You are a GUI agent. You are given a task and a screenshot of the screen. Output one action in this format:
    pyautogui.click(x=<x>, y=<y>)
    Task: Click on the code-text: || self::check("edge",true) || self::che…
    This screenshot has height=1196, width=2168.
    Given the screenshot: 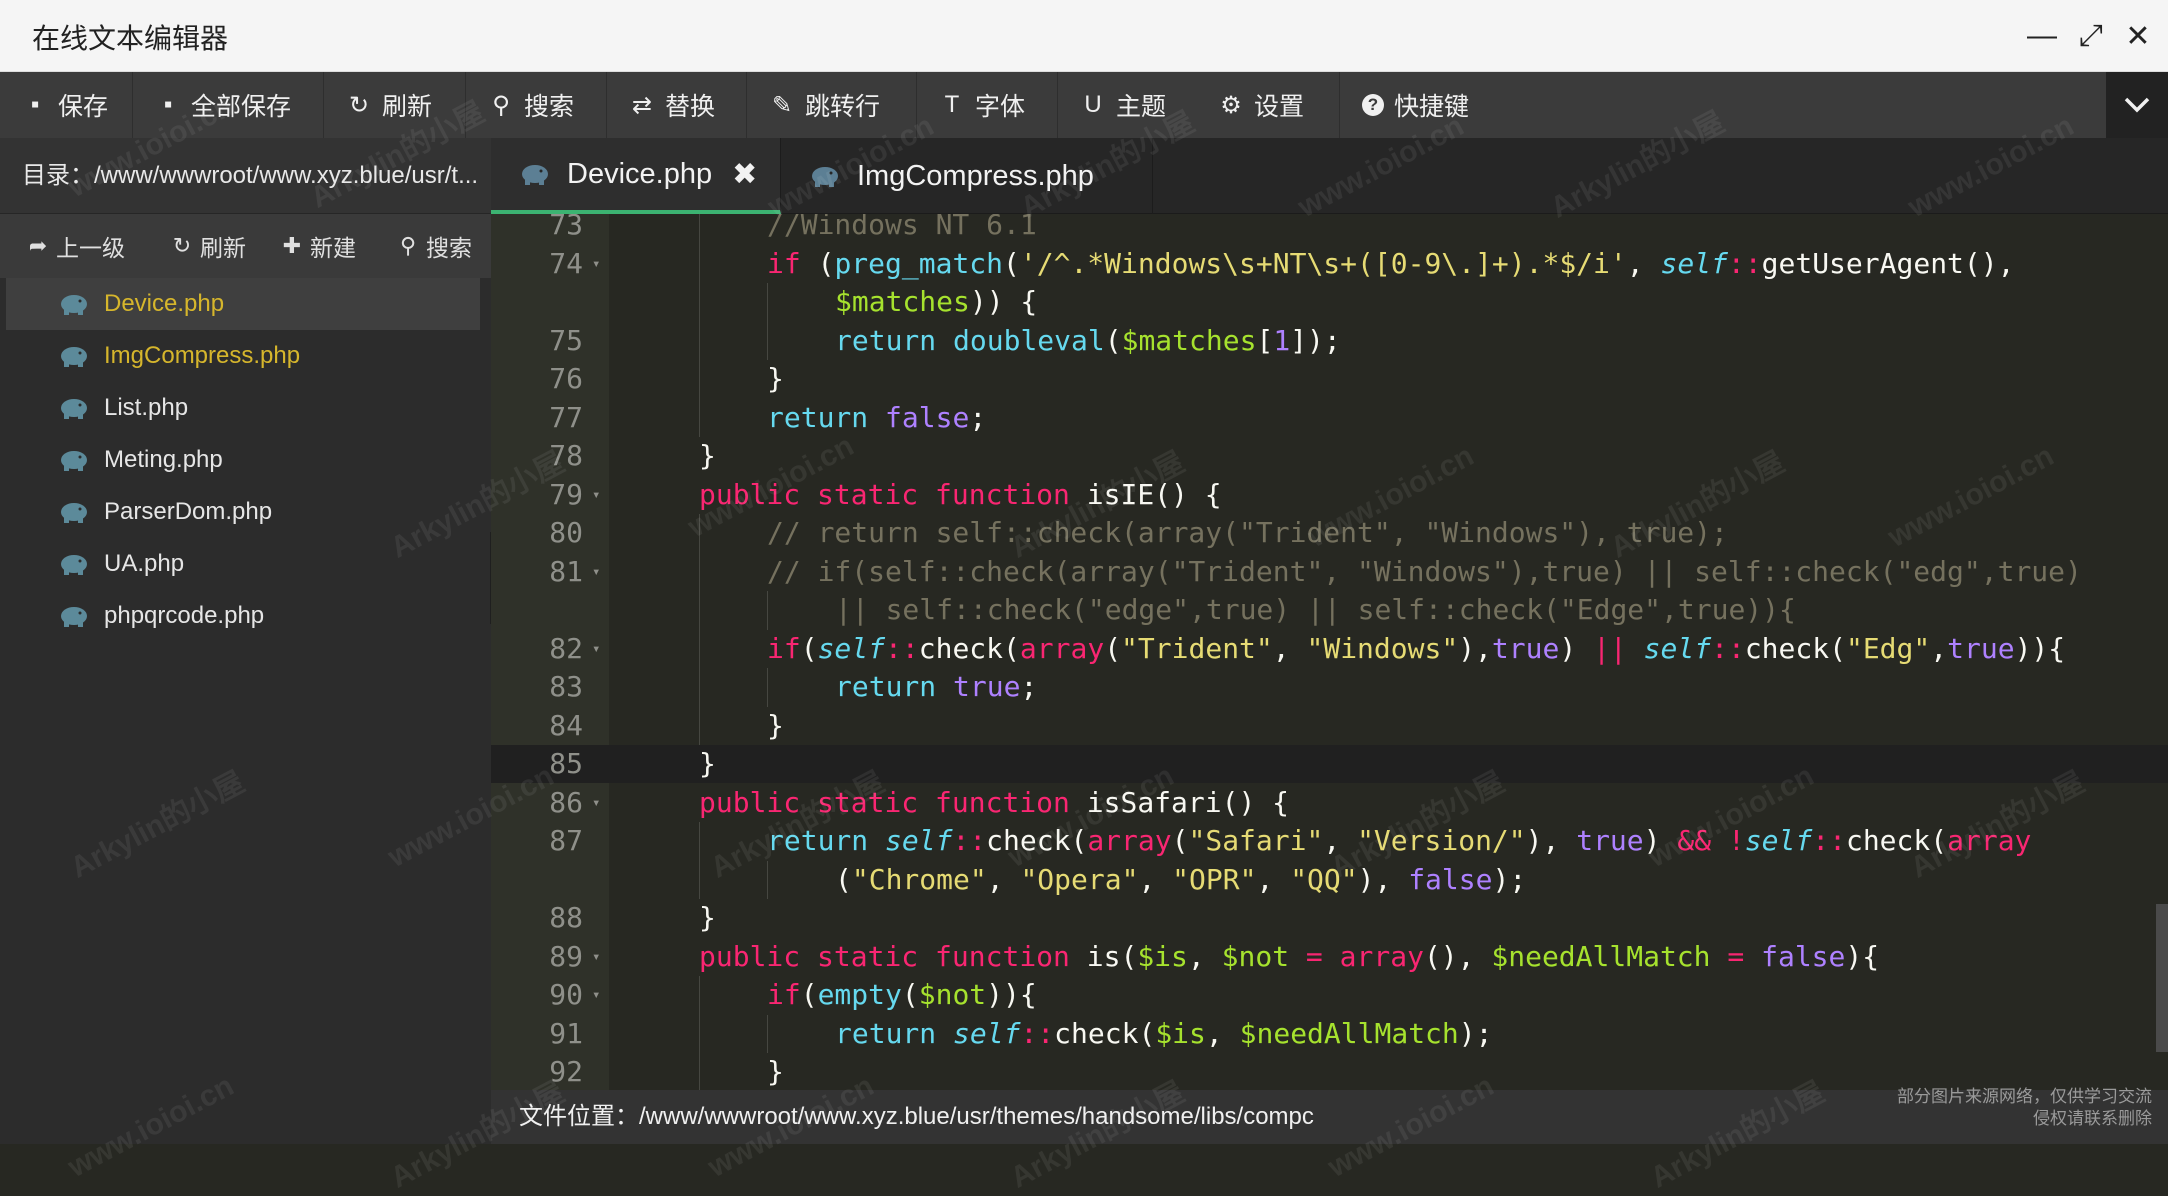 What is the action you would take?
    pyautogui.click(x=1315, y=610)
    